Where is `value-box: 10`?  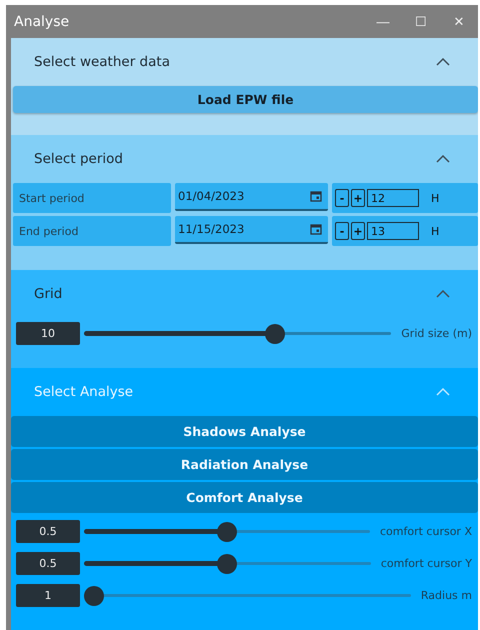
value-box: 10 is located at coordinates (48, 333).